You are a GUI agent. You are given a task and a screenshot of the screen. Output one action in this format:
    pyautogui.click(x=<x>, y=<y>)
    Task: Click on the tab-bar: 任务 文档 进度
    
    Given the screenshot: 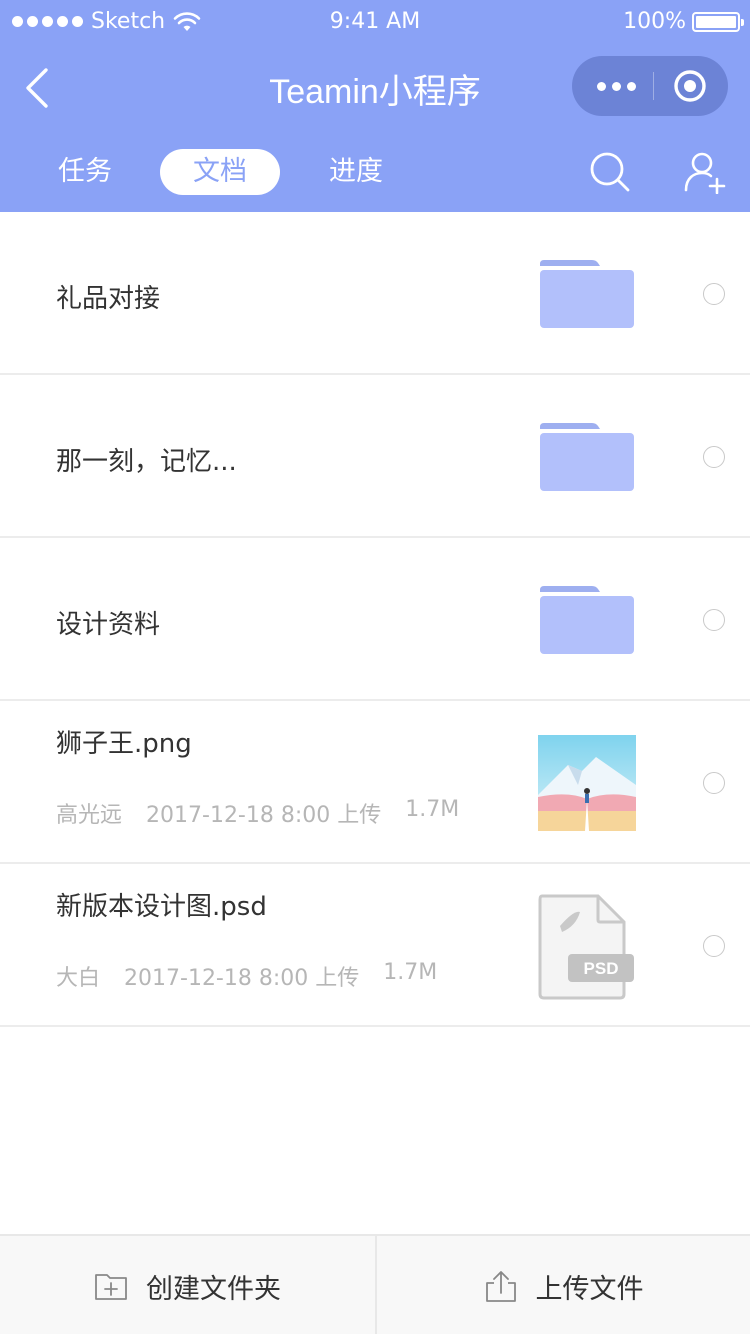 What is the action you would take?
    pyautogui.click(x=375, y=172)
    